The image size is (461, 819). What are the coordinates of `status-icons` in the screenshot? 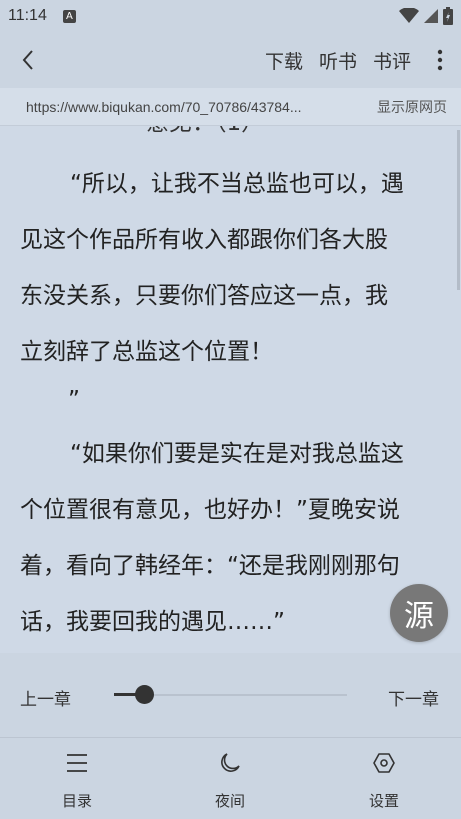 It's located at (426, 16).